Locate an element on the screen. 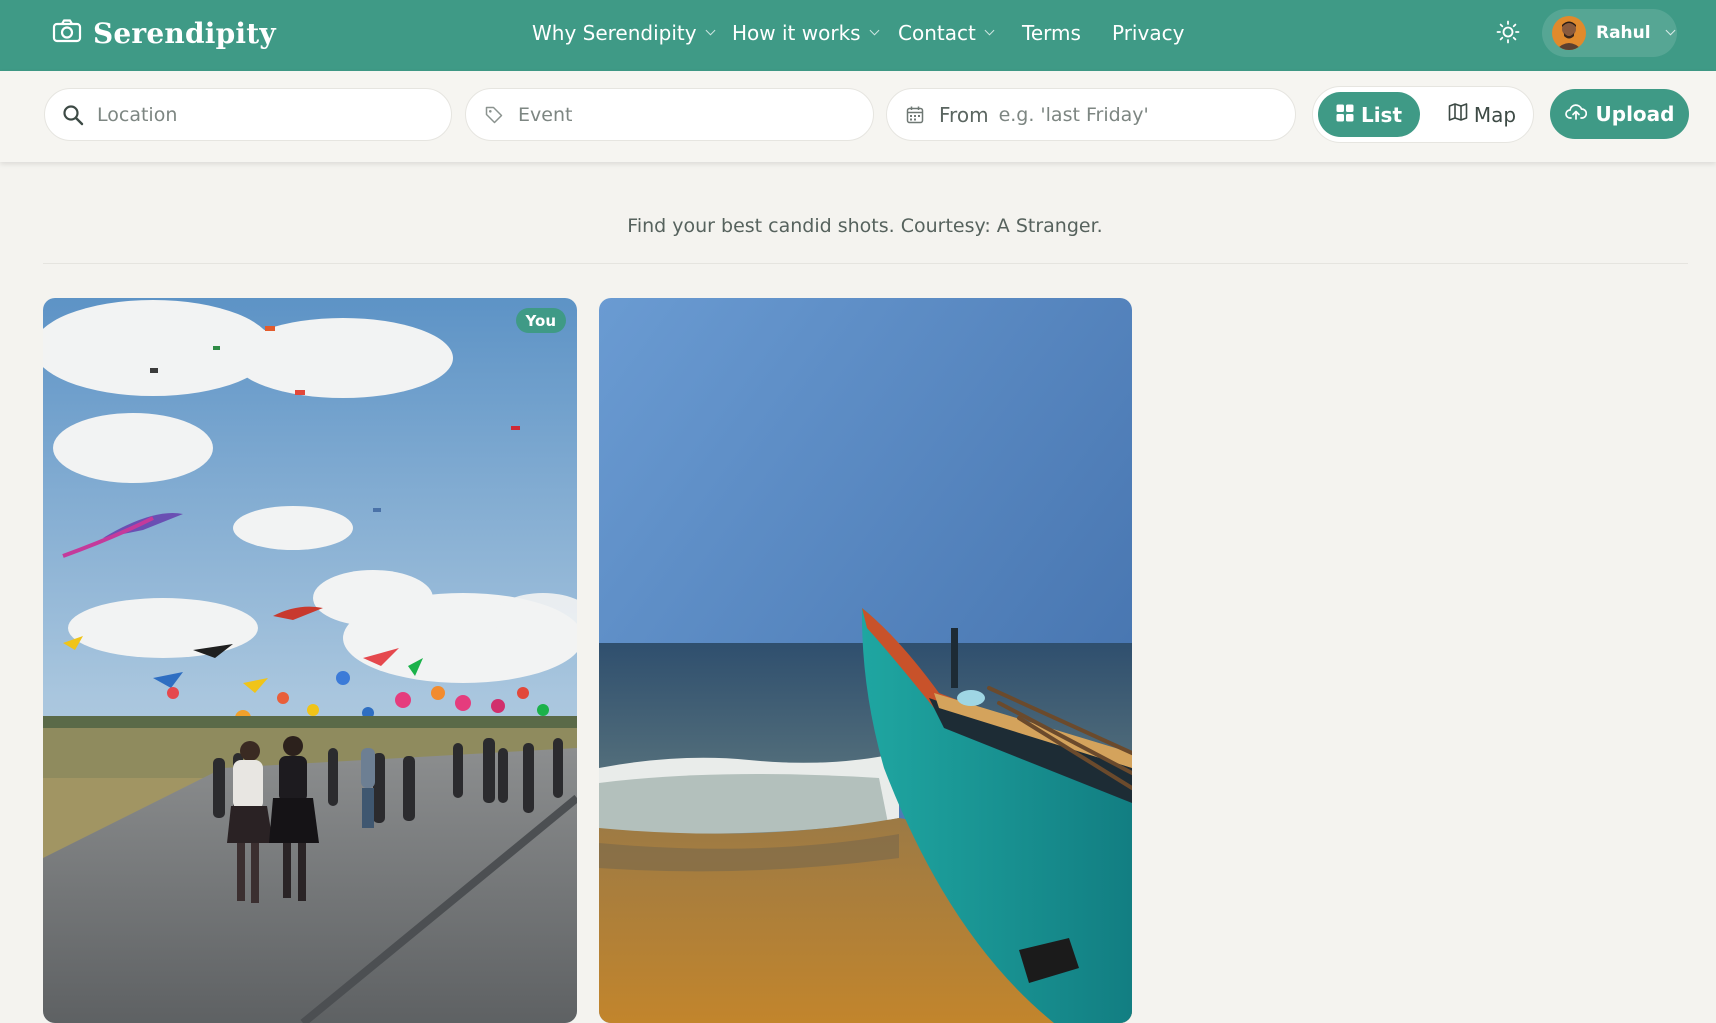  brand-name: Serendipity is located at coordinates (184, 33).